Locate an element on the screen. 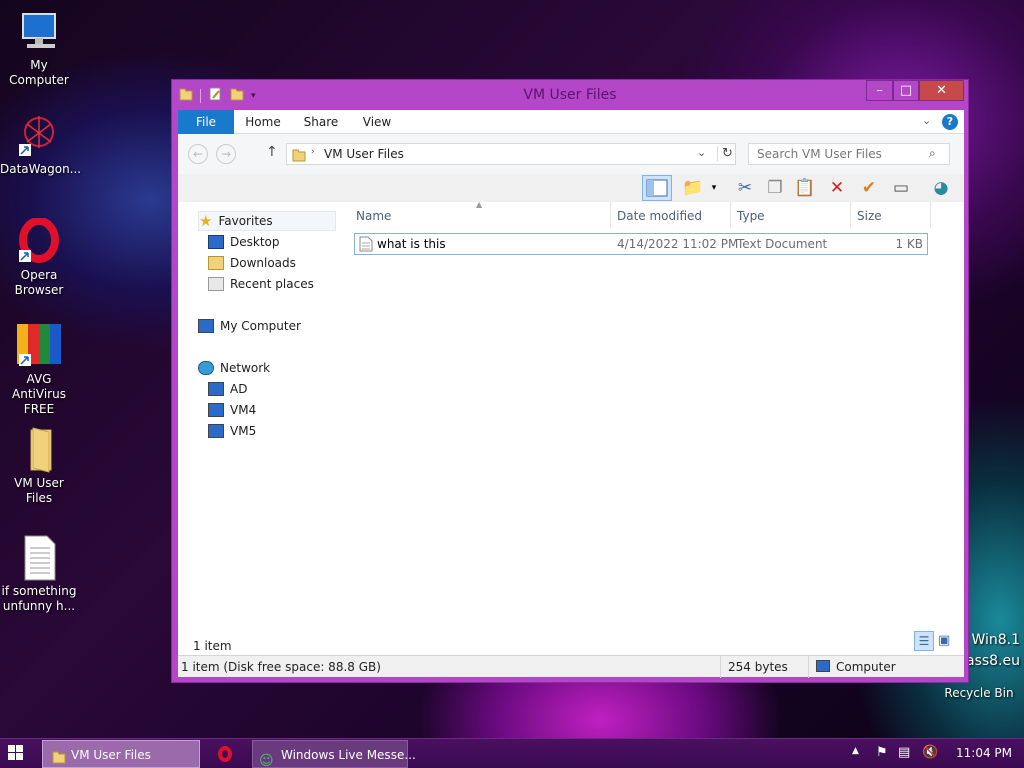 The width and height of the screenshot is (1024, 768). tab-file: File is located at coordinates (206, 122).